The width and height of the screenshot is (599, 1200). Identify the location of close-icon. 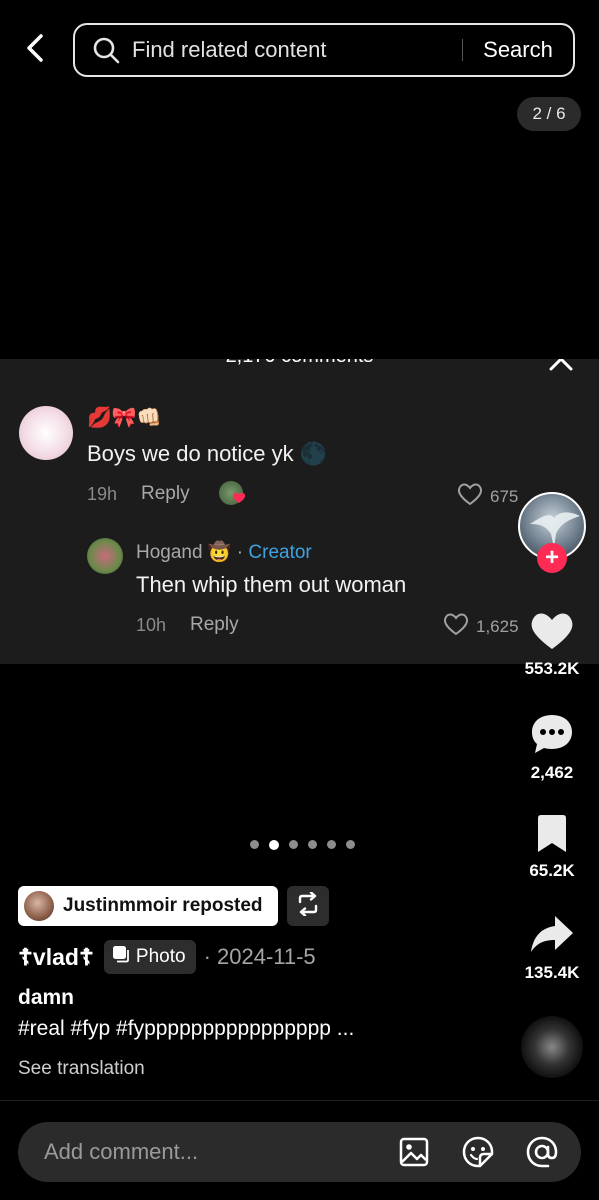
(561, 365).